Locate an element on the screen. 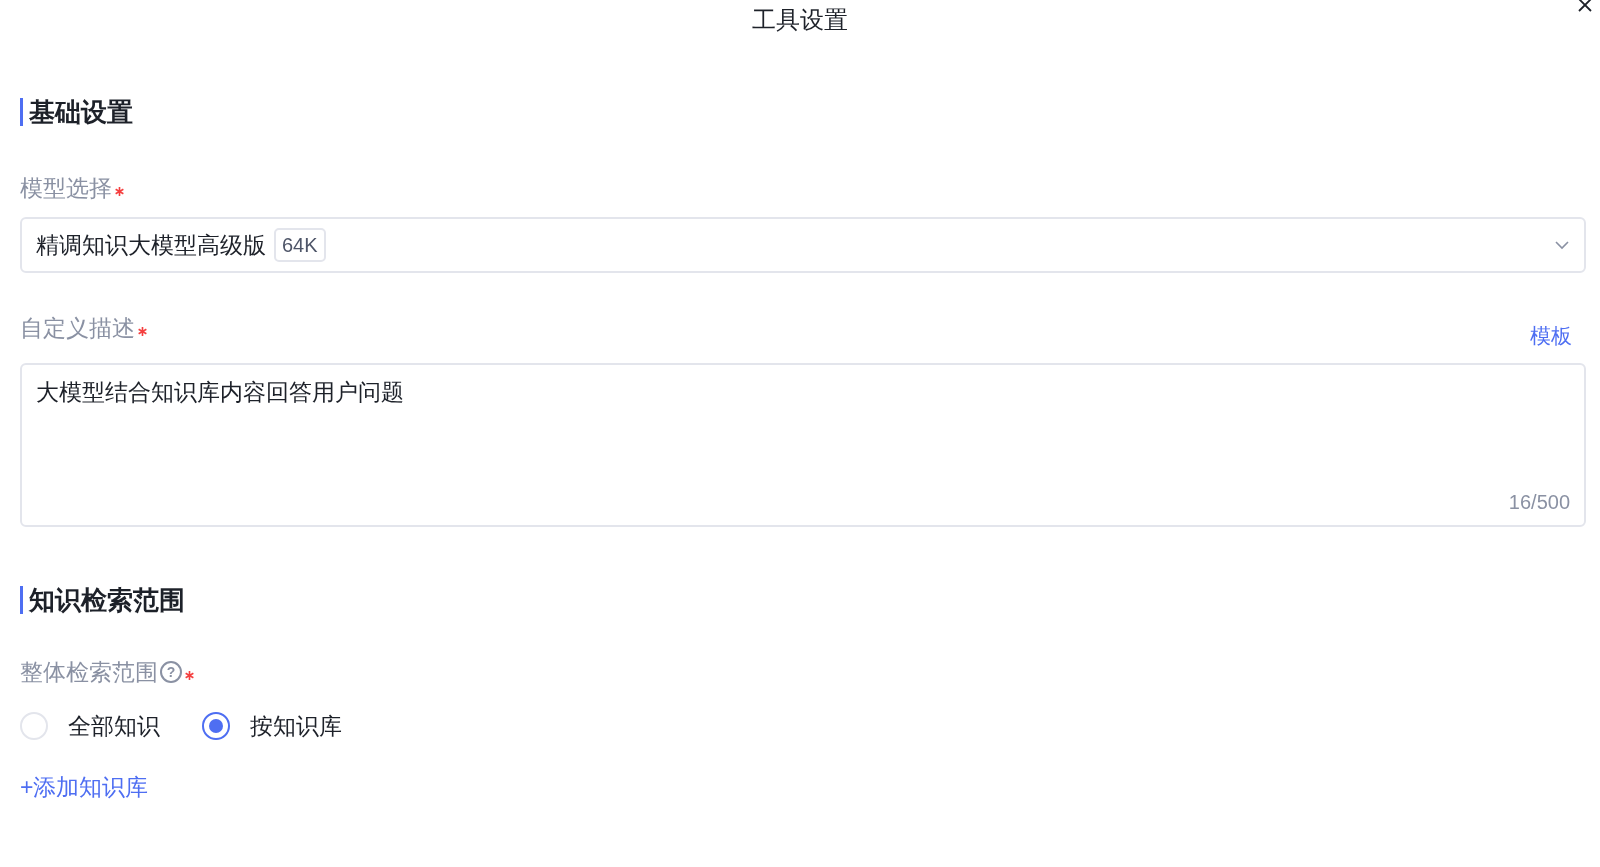 The width and height of the screenshot is (1600, 867). dialog-title: 工具设置 is located at coordinates (800, 20).